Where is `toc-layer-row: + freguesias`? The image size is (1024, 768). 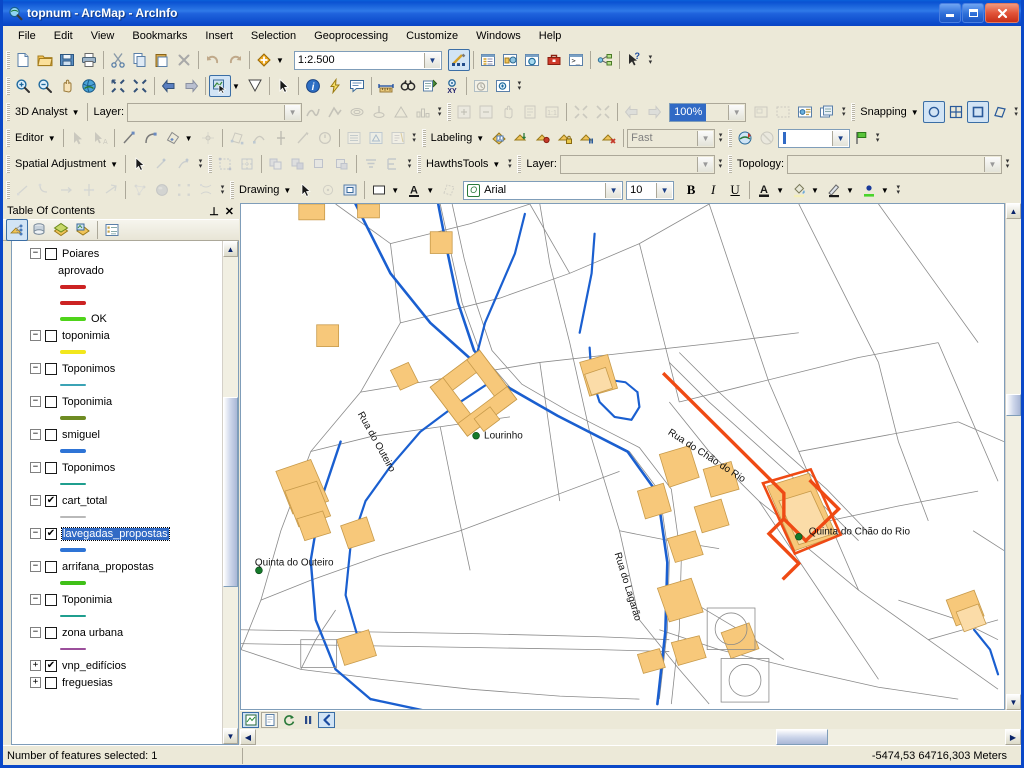
toc-layer-row: + freguesias is located at coordinates (117, 682).